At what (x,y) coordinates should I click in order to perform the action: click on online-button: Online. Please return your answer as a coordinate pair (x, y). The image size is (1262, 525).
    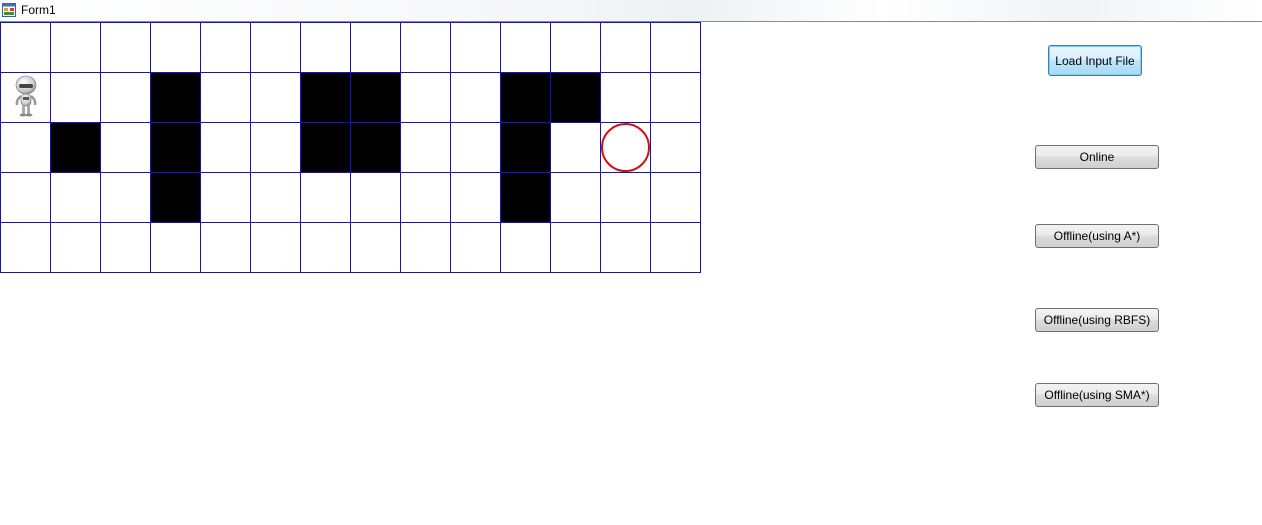
    Looking at the image, I should click on (1097, 157).